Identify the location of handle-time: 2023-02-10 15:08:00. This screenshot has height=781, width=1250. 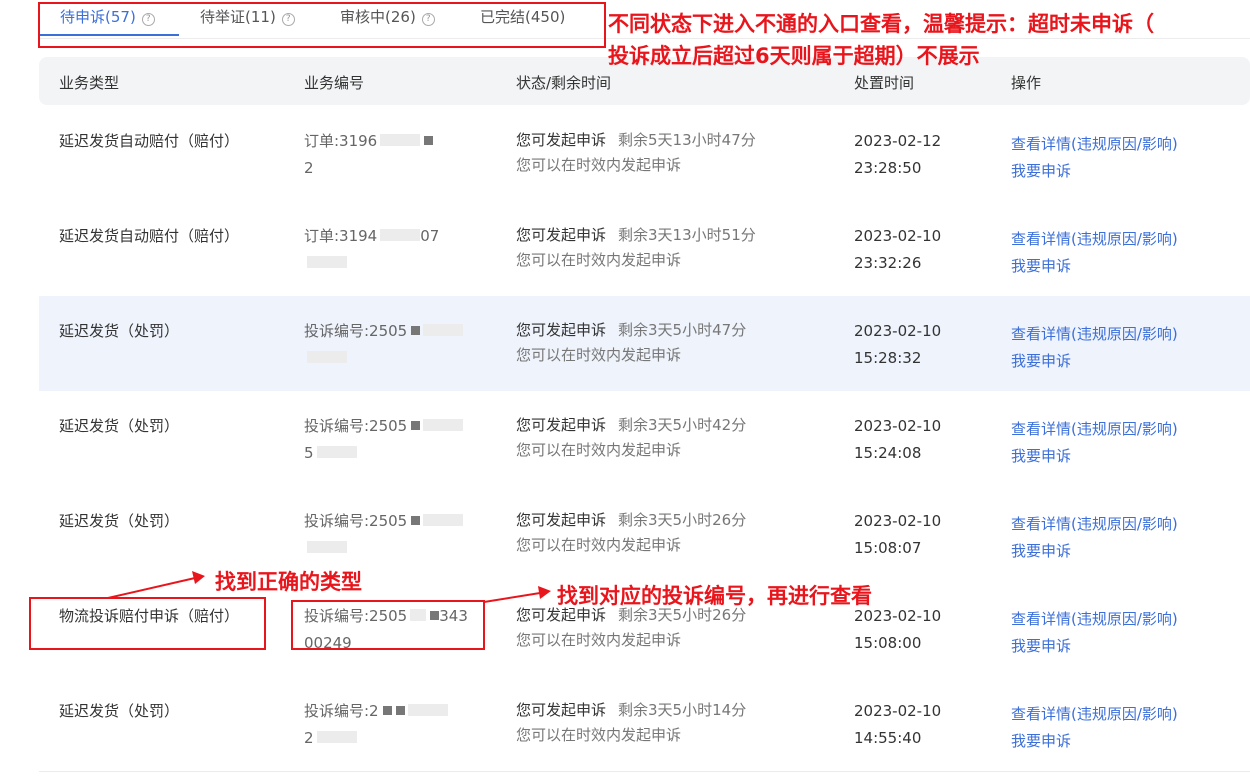
(898, 629).